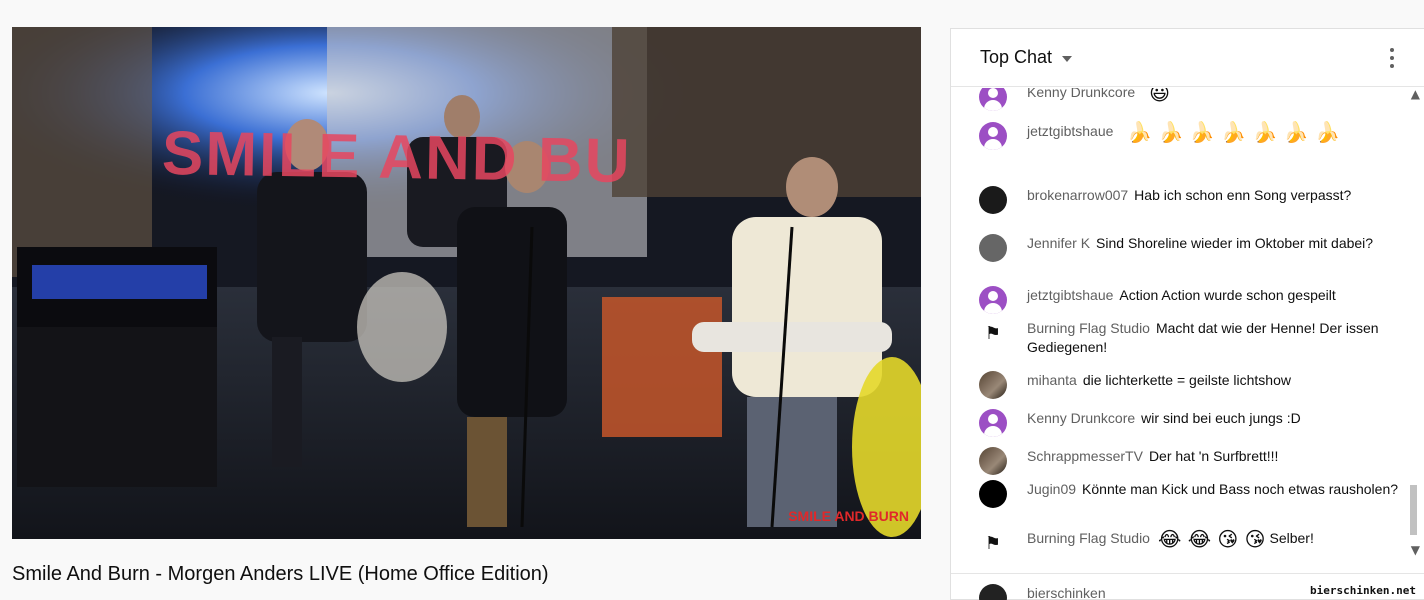 The height and width of the screenshot is (600, 1424). What do you see at coordinates (397, 157) in the screenshot?
I see `video-banner-text: SMILE AND BU` at bounding box center [397, 157].